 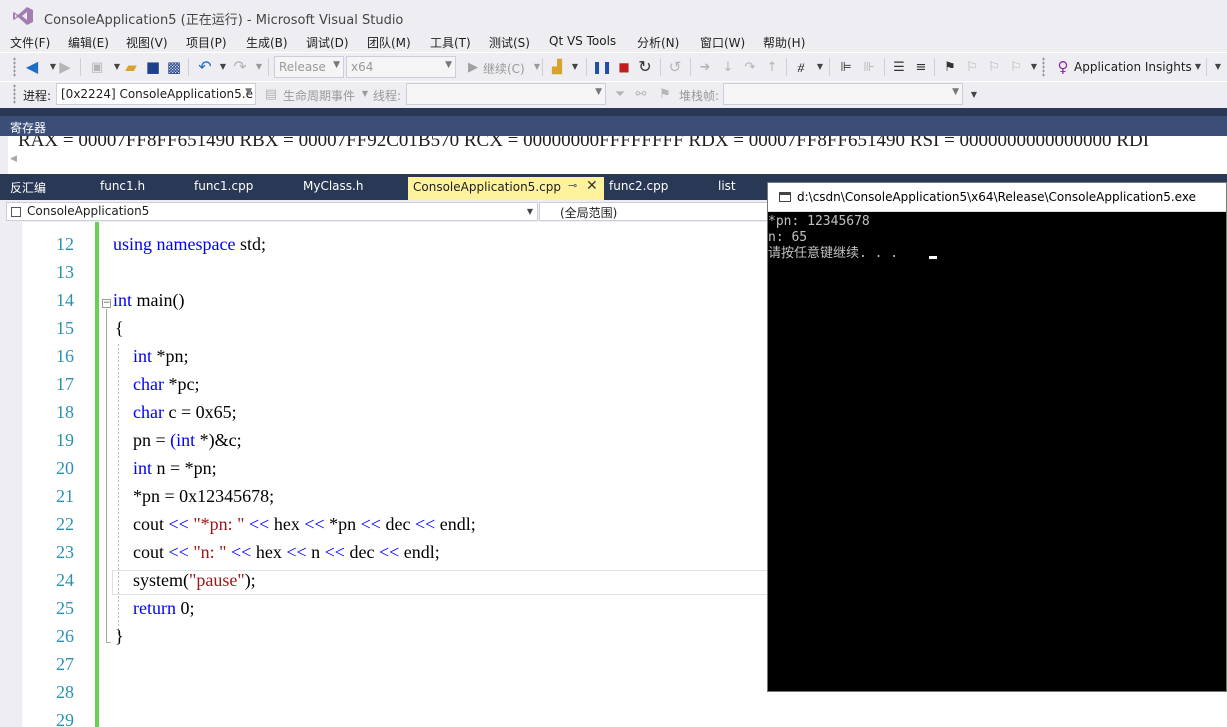 What do you see at coordinates (675, 67) in the screenshot?
I see `hot-reload-icon: ↺` at bounding box center [675, 67].